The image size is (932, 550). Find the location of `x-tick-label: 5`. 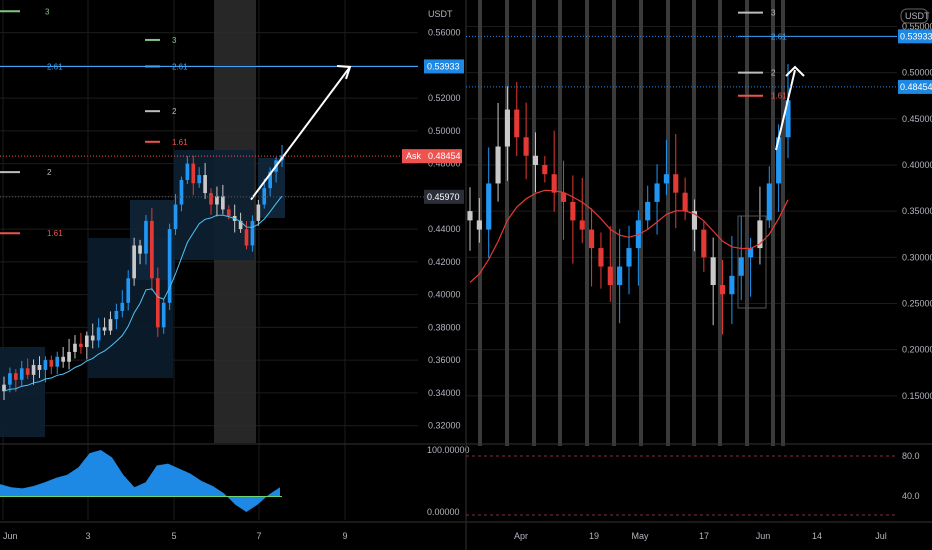

x-tick-label: 5 is located at coordinates (173, 536).